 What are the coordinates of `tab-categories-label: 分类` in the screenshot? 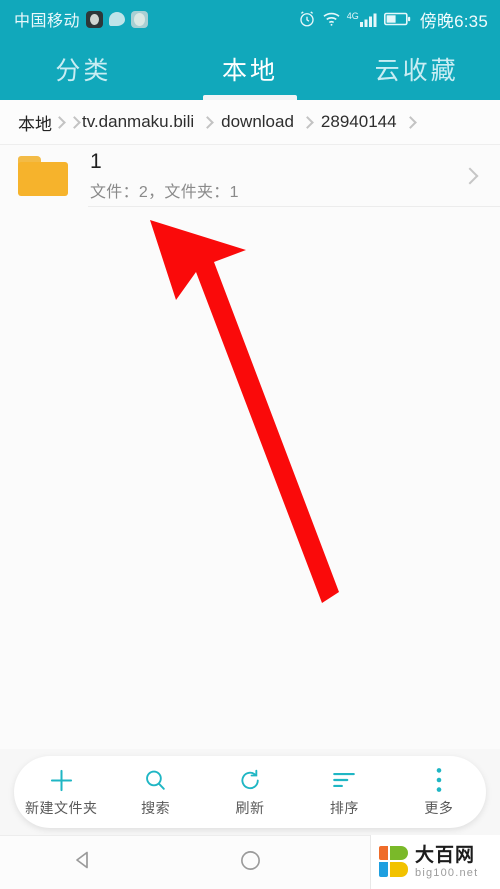 It's located at (83, 71).